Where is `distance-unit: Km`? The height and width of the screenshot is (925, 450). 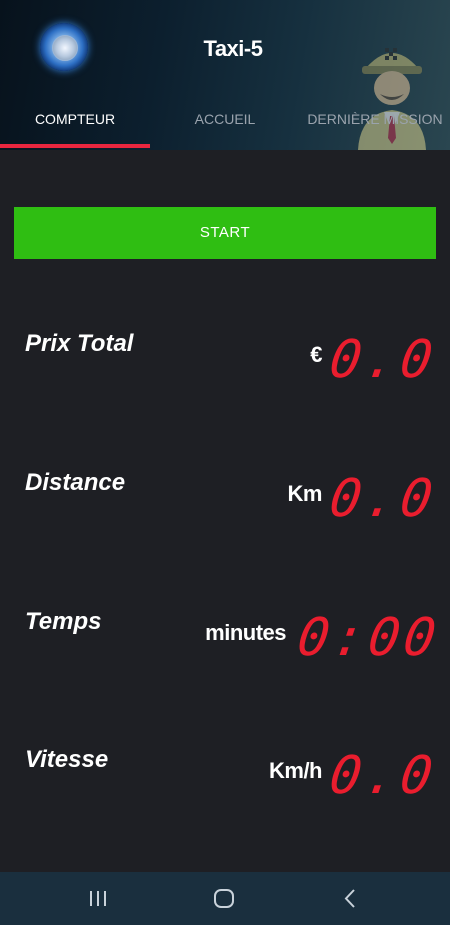
distance-unit: Km is located at coordinates (305, 493).